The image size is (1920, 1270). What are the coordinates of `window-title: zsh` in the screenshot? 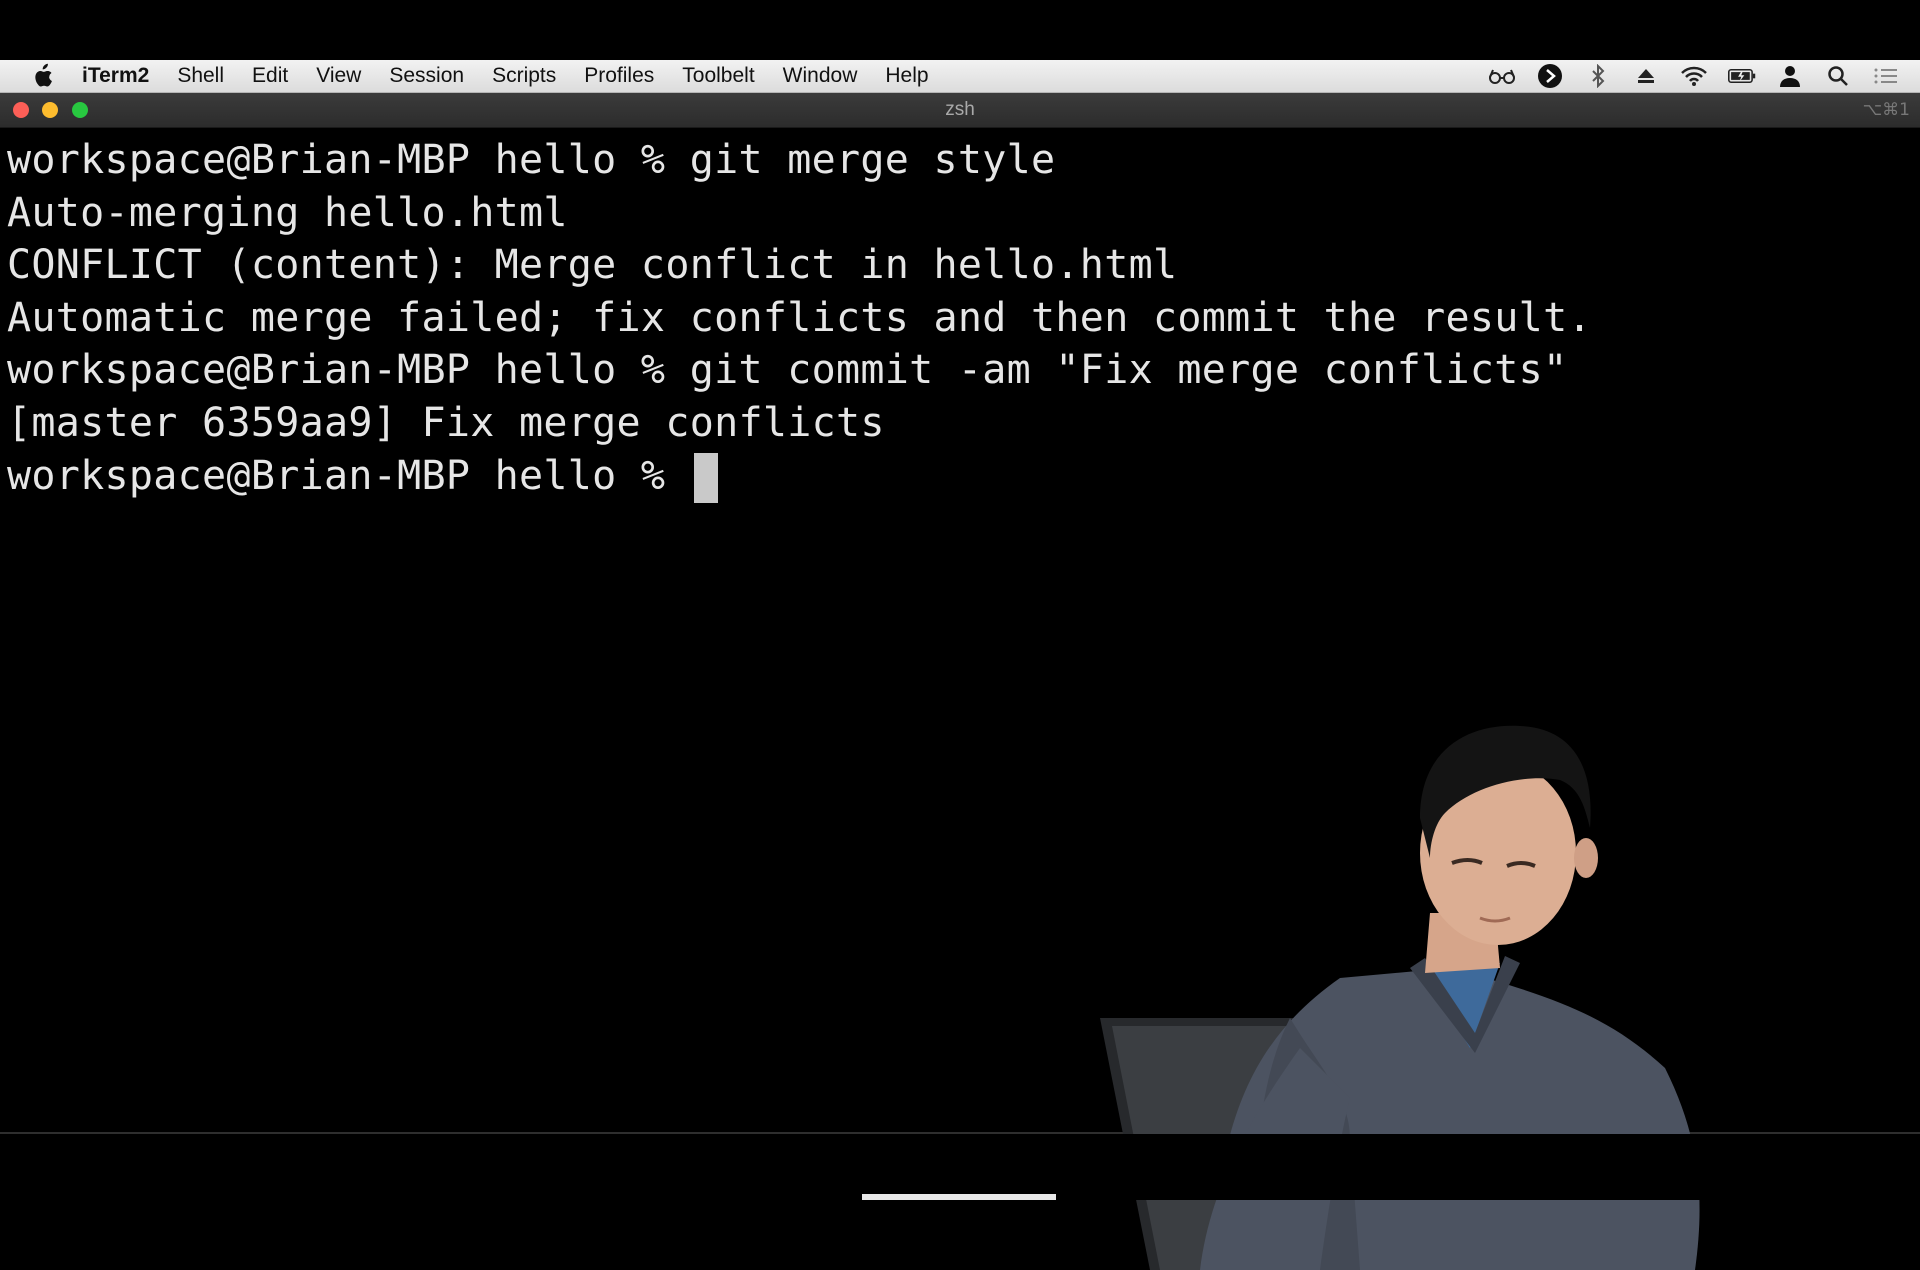 It's located at (960, 109).